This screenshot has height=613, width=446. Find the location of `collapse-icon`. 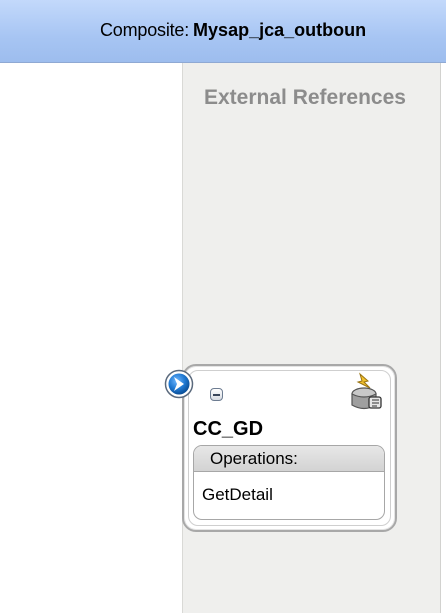

collapse-icon is located at coordinates (216, 394).